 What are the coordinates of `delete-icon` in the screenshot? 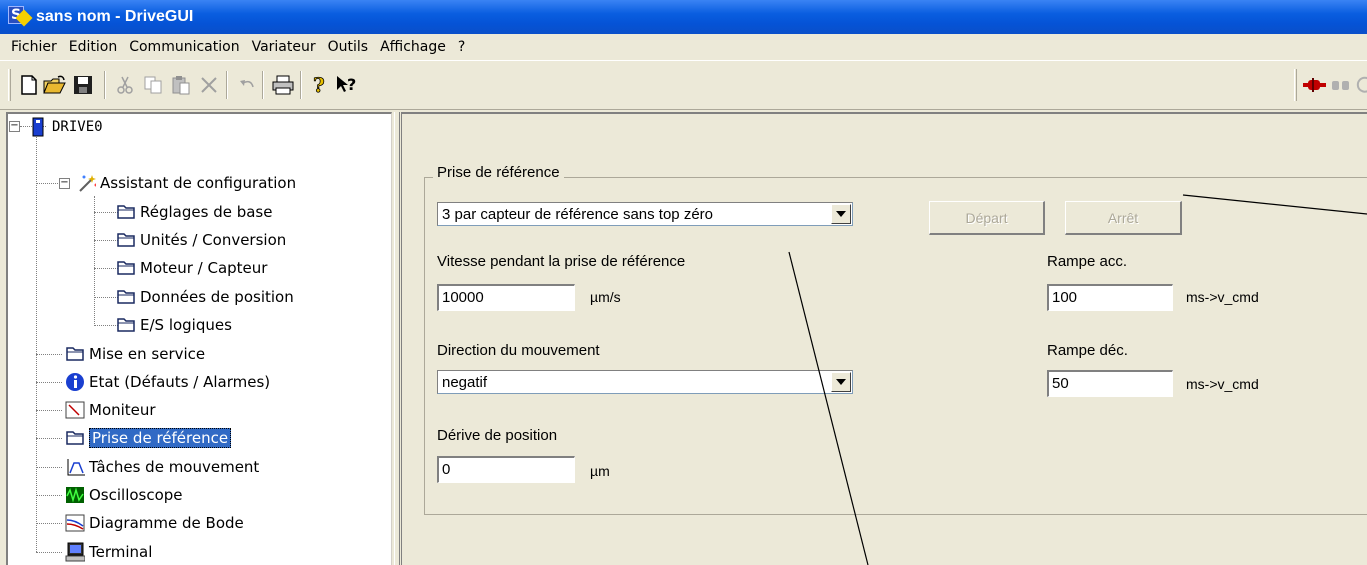 It's located at (209, 85).